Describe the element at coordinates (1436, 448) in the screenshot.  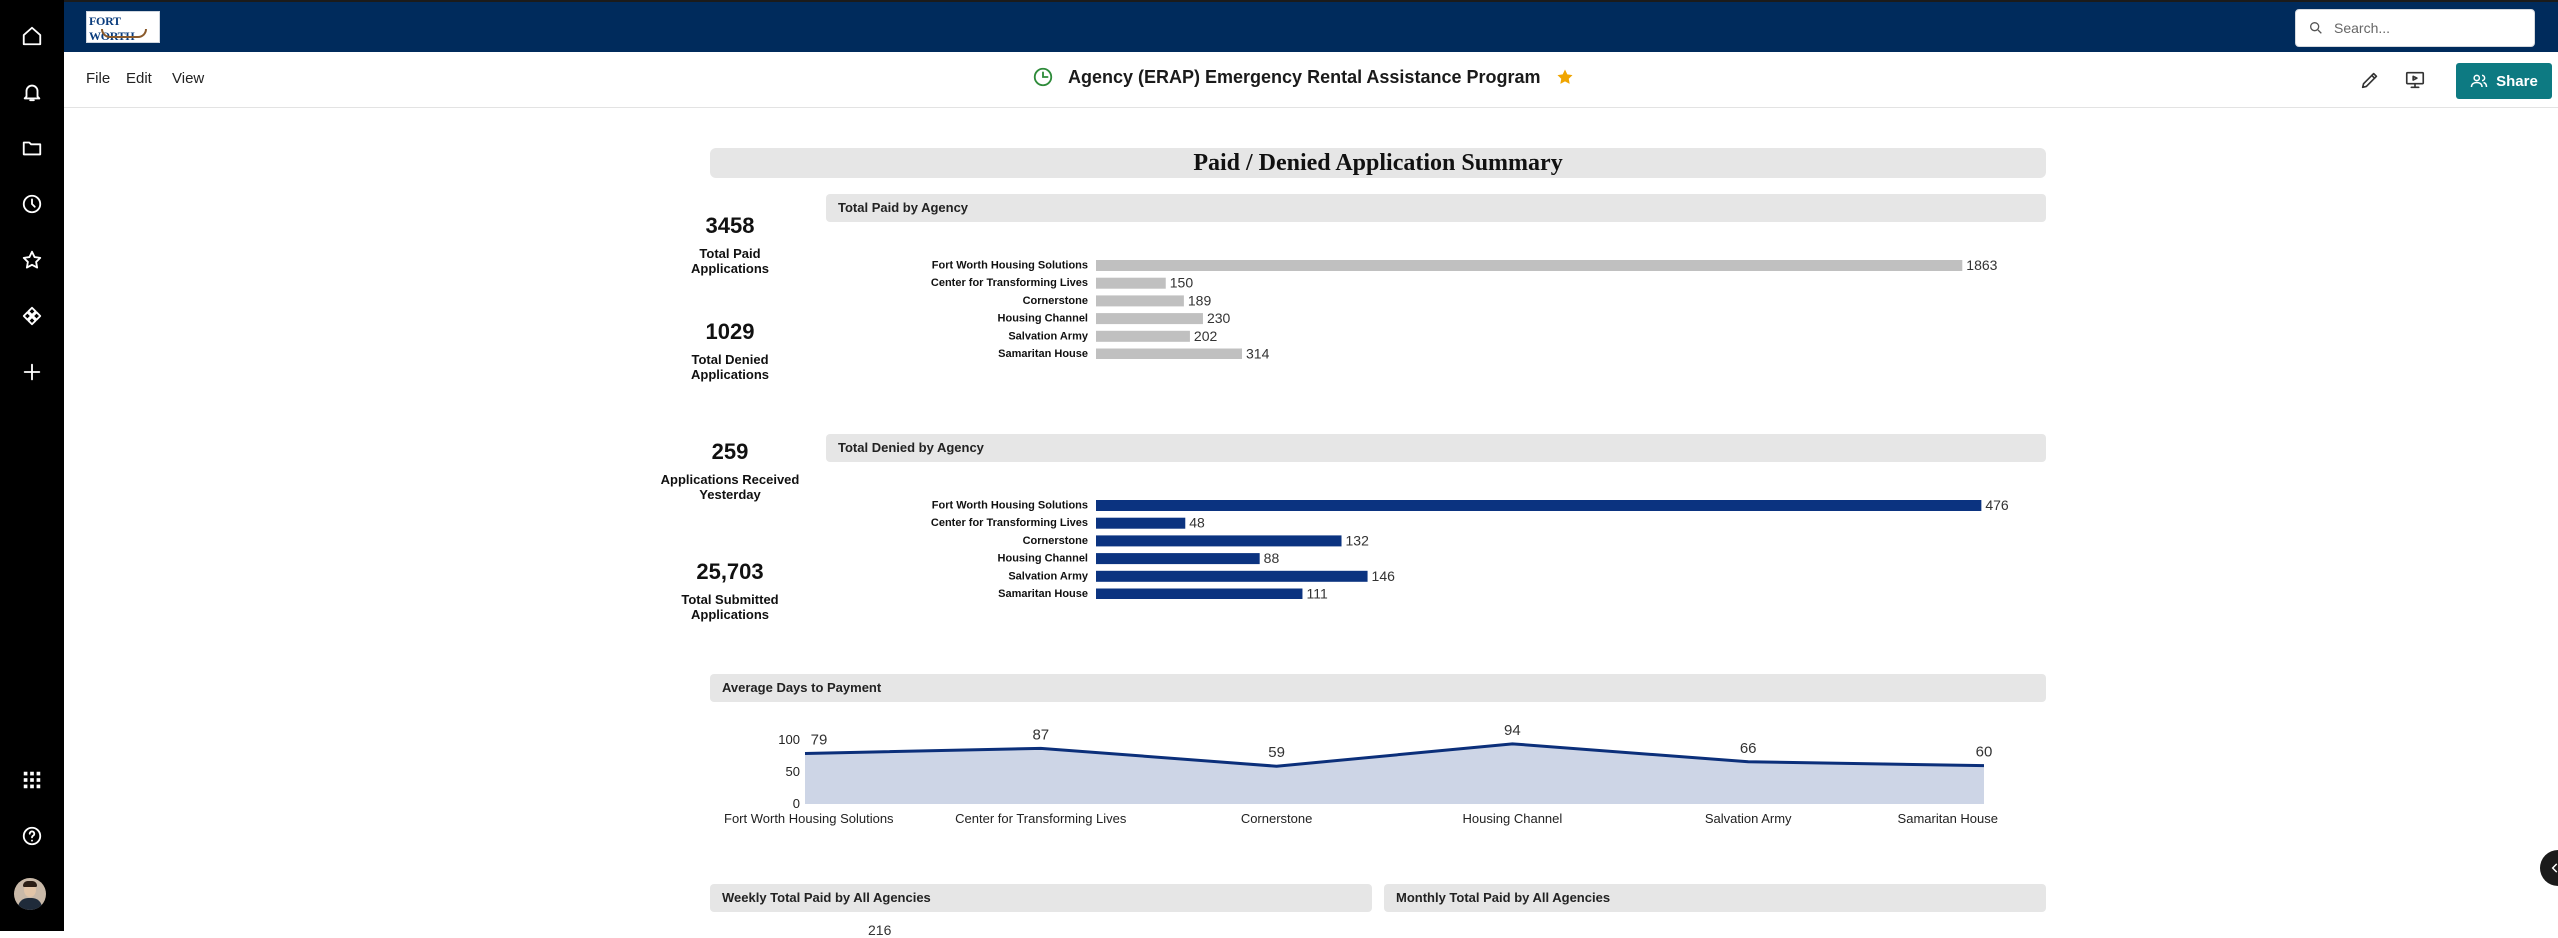
I see `panel-header-denied: Total Denied by Agency` at that location.